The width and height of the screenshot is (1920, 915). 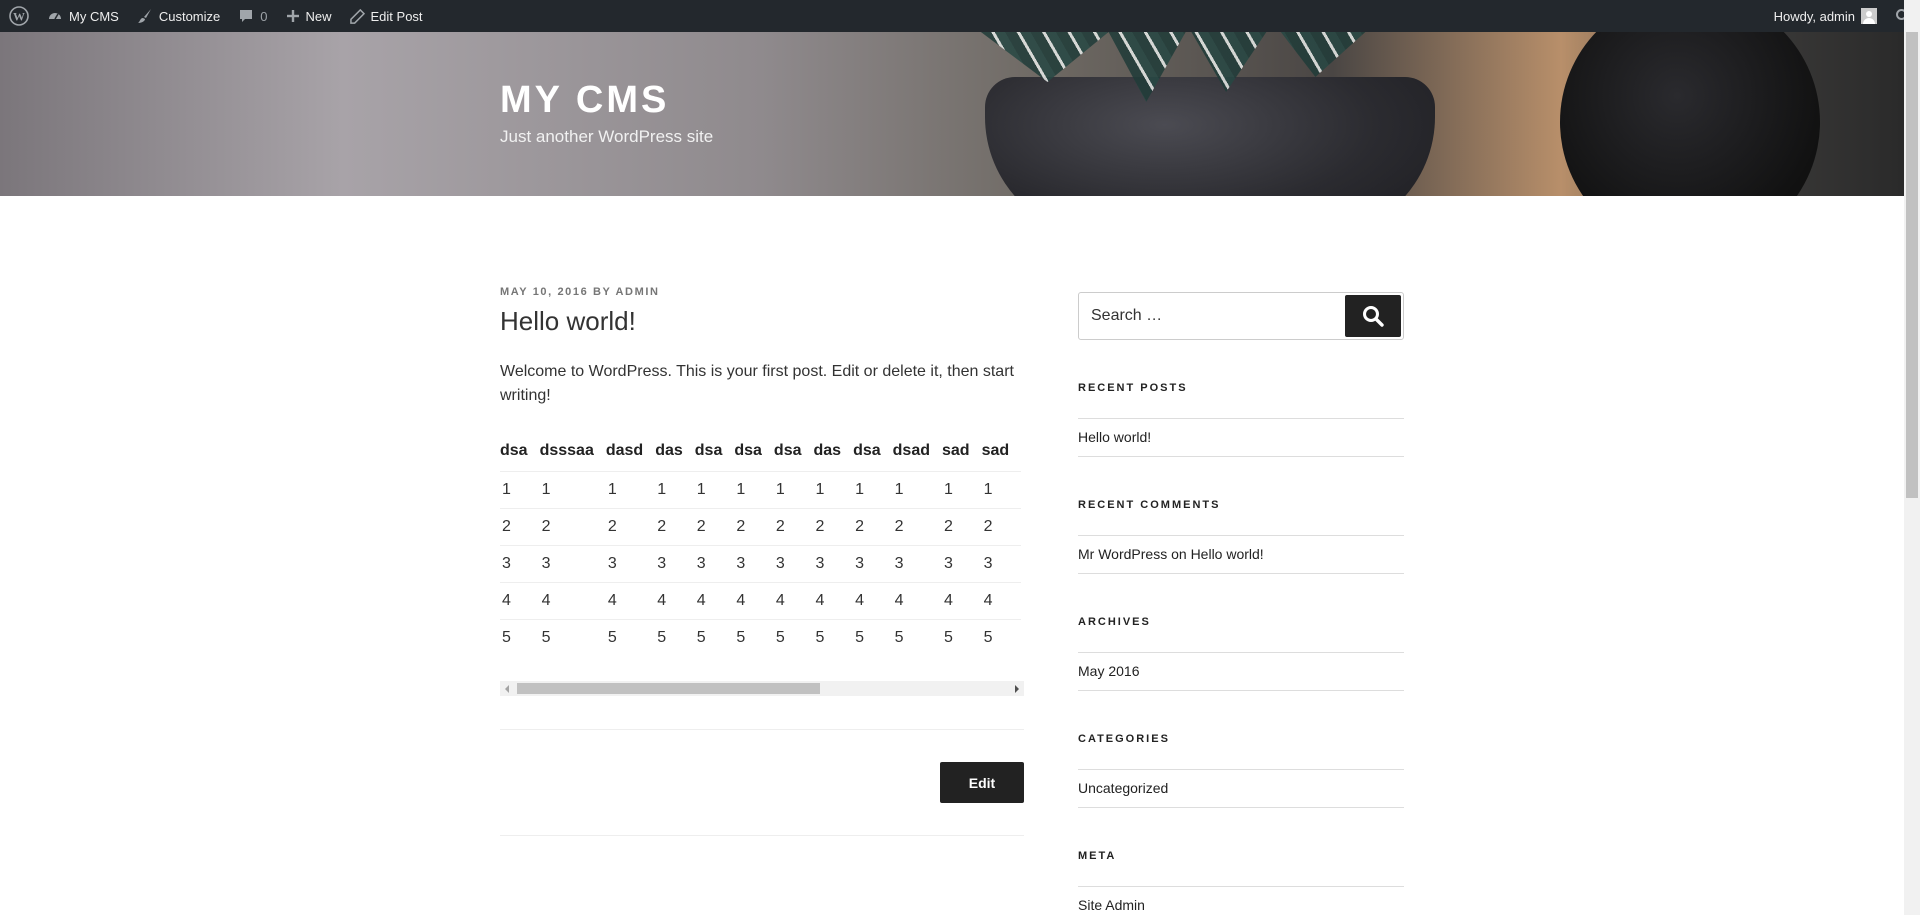 I want to click on edit-post-link: Edit Post, so click(x=386, y=16).